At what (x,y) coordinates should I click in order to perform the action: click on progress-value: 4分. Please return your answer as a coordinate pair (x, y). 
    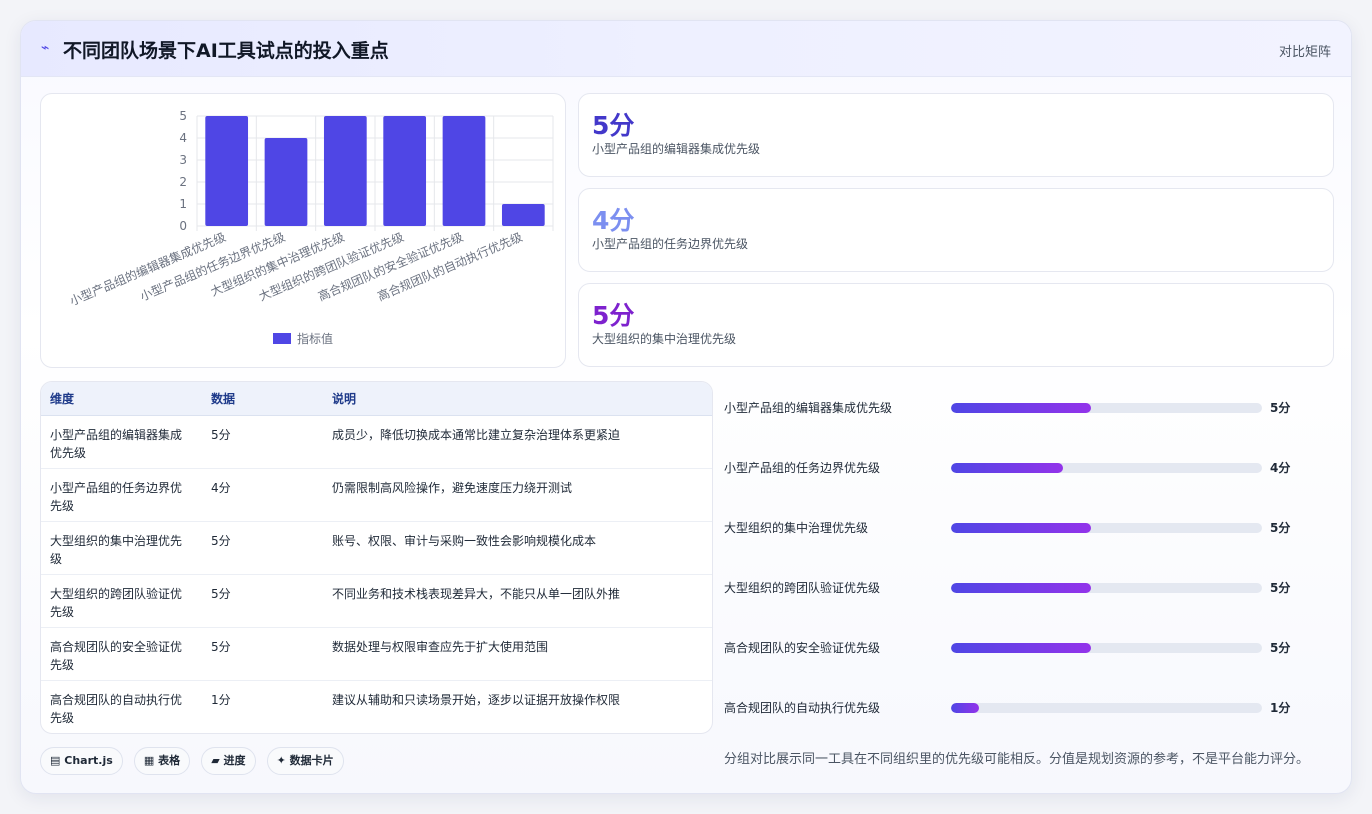
    Looking at the image, I should click on (1280, 468).